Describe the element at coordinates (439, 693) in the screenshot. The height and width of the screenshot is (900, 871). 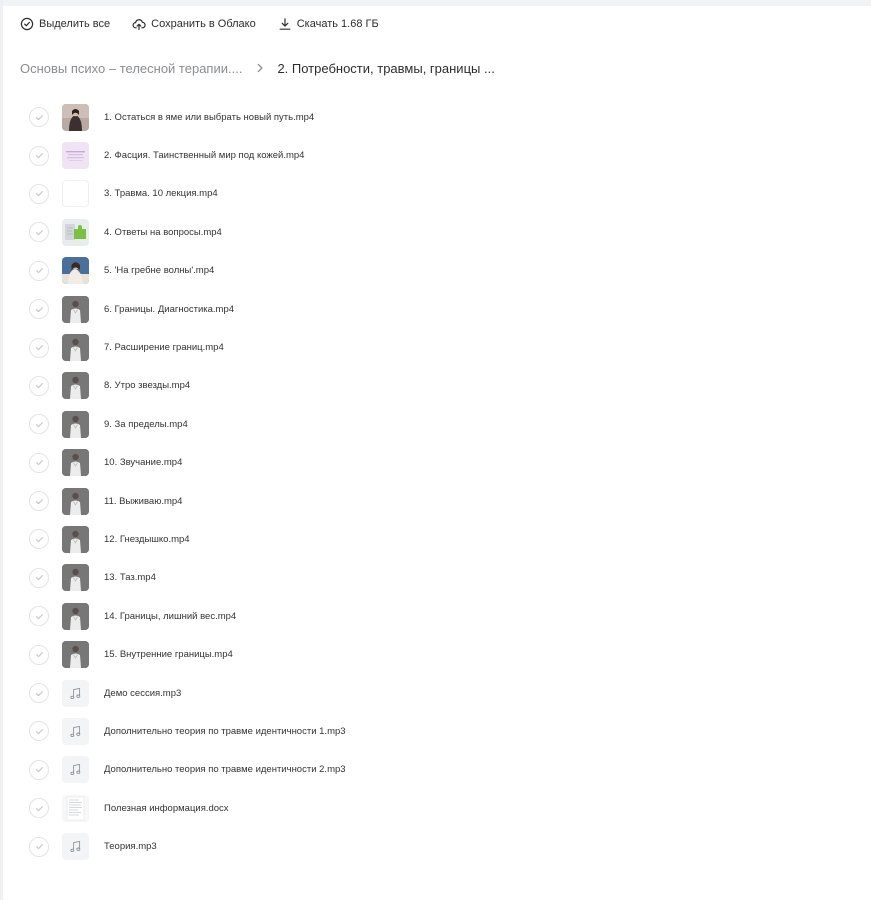
I see `file-row: Демо сессия.mp3` at that location.